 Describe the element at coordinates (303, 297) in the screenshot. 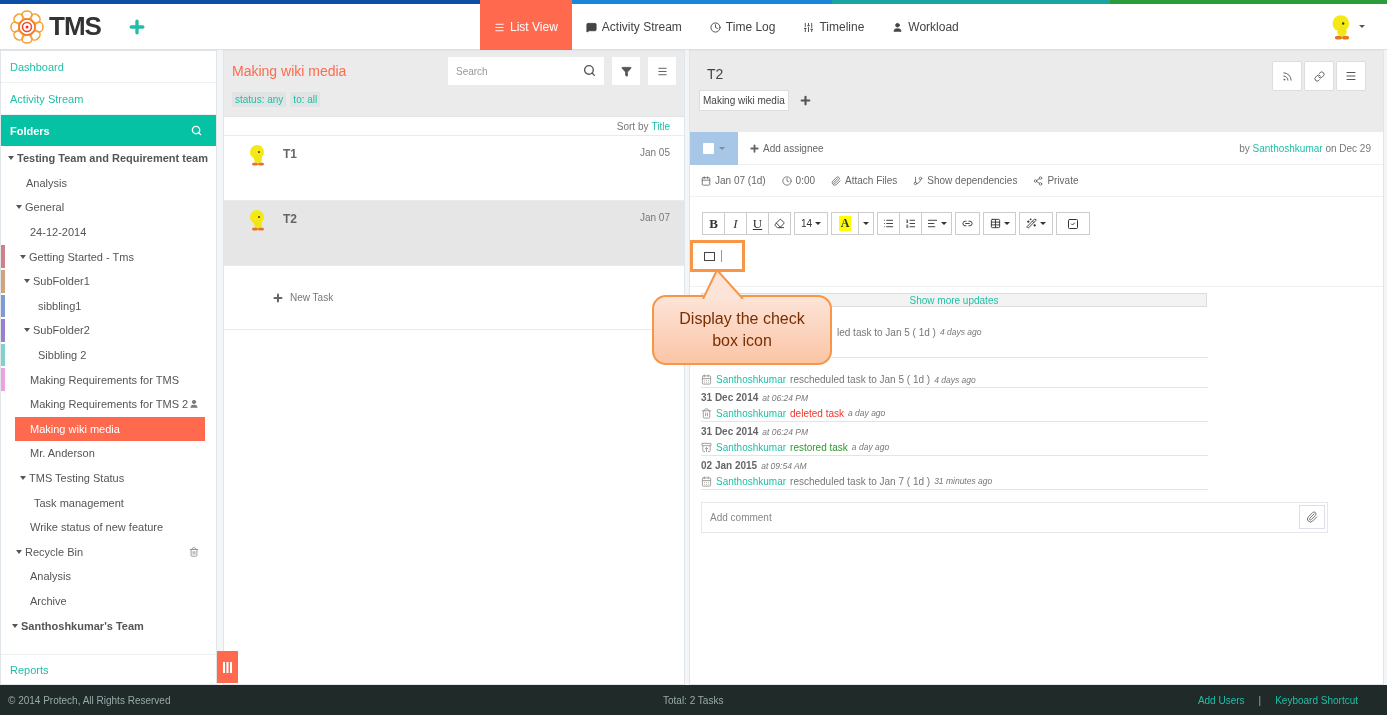

I see `new-task-button: New Task` at that location.